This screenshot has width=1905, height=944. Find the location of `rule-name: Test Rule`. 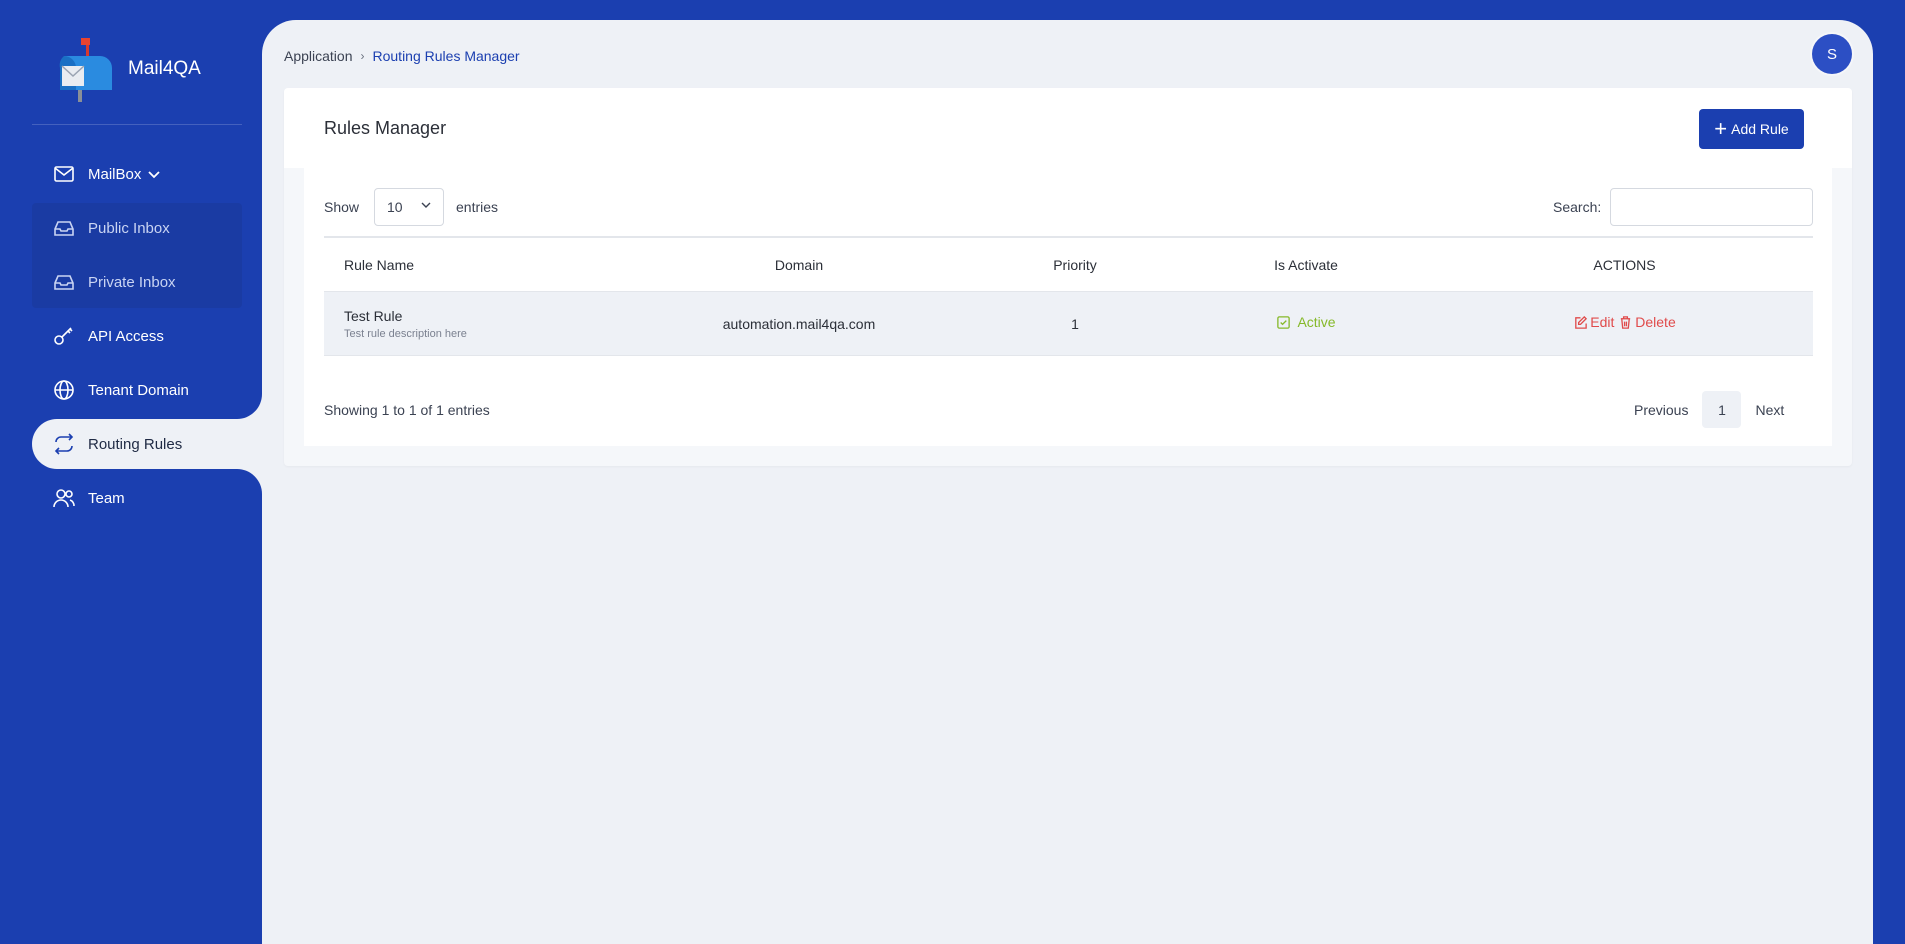

rule-name: Test Rule is located at coordinates (373, 315).